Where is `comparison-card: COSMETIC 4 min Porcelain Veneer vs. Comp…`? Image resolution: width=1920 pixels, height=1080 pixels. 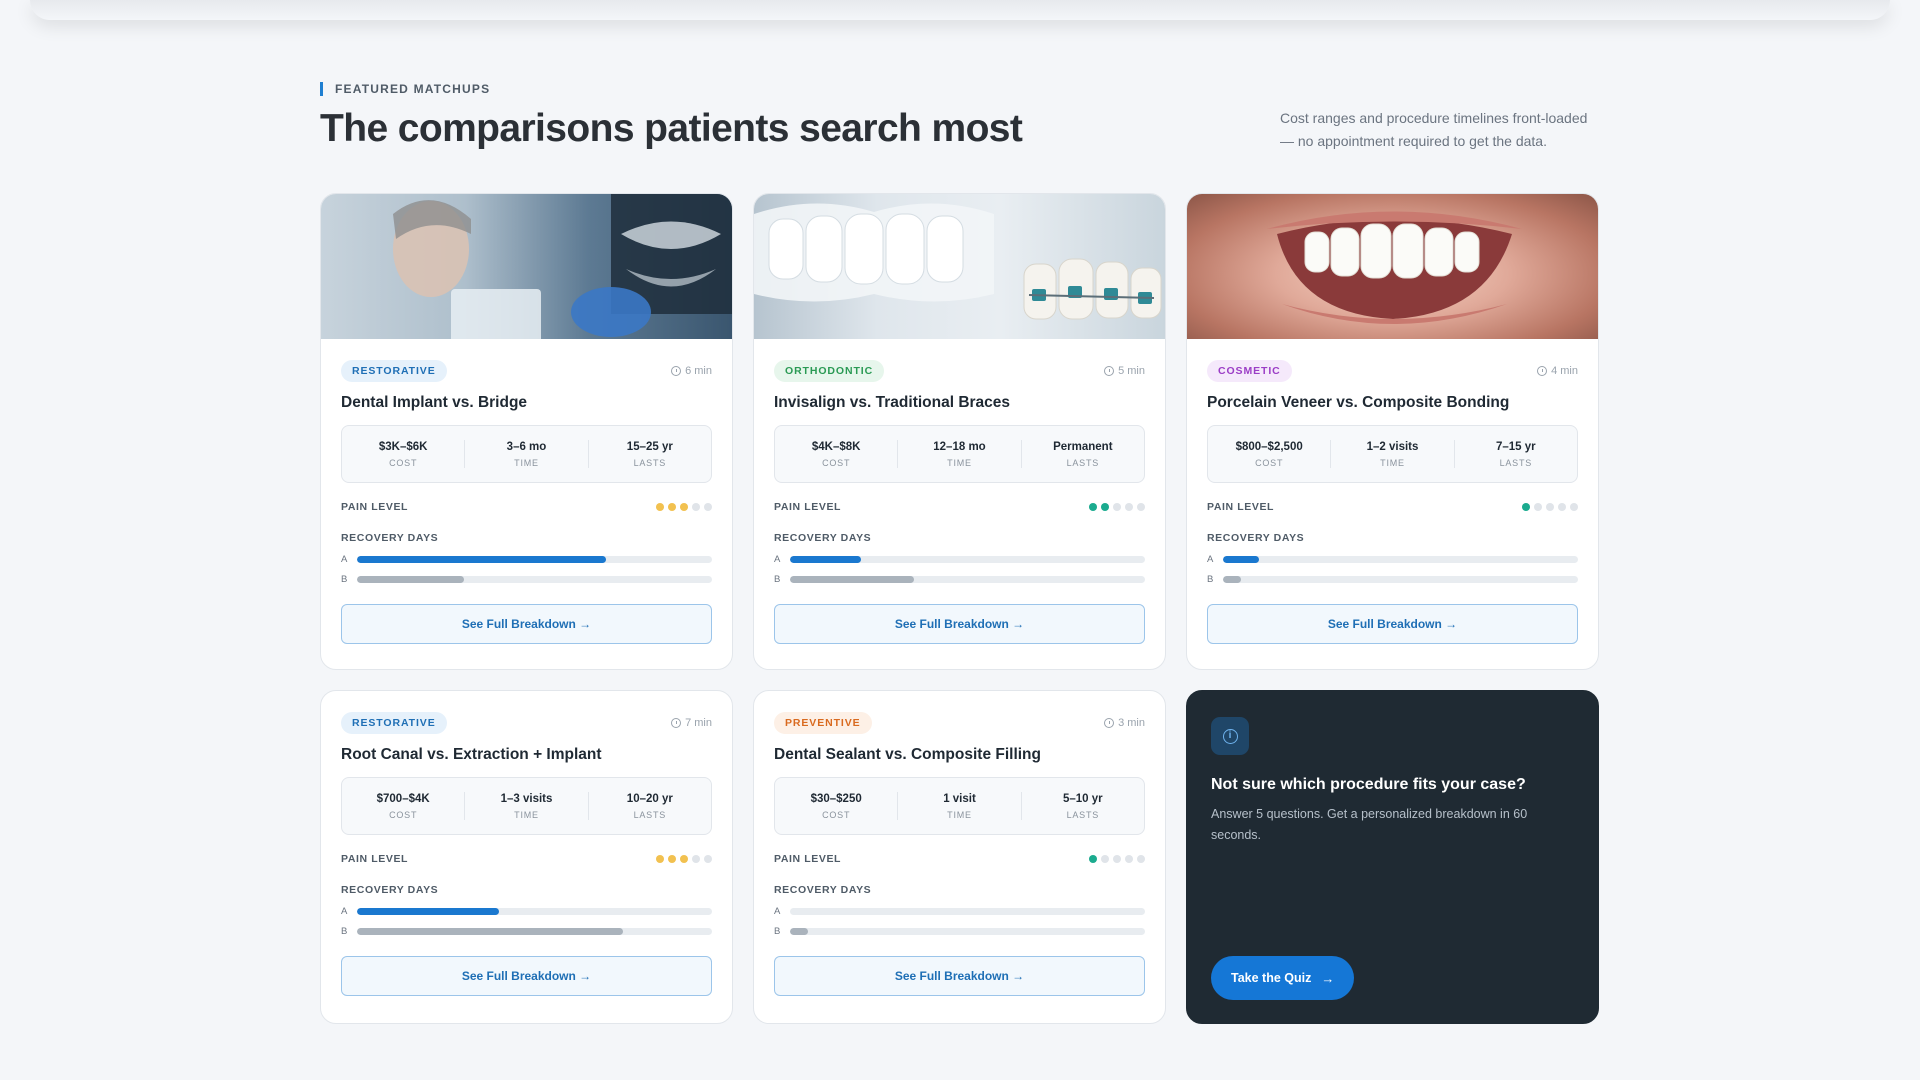
comparison-card: COSMETIC 4 min Porcelain Veneer vs. Comp… is located at coordinates (1392, 431).